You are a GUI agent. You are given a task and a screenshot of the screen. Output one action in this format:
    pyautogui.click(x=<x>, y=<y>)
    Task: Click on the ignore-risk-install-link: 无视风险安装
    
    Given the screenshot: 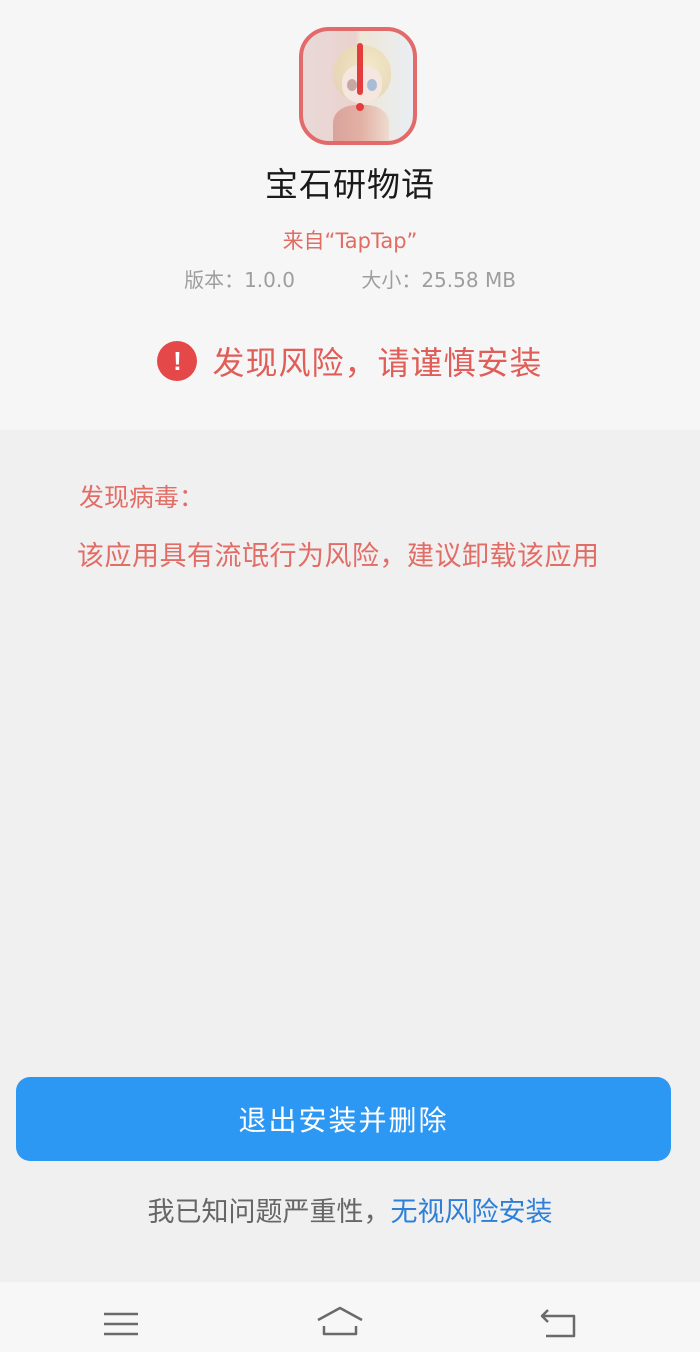 What is the action you would take?
    pyautogui.click(x=472, y=1212)
    